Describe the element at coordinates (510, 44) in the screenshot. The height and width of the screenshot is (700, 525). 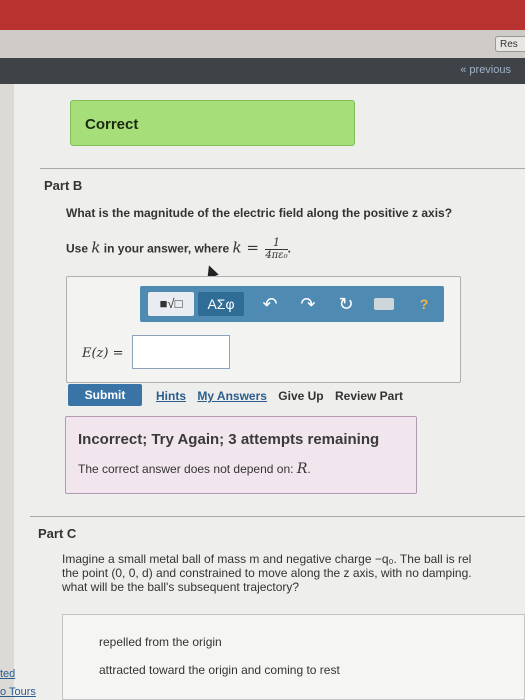
I see `resources-button: Res` at that location.